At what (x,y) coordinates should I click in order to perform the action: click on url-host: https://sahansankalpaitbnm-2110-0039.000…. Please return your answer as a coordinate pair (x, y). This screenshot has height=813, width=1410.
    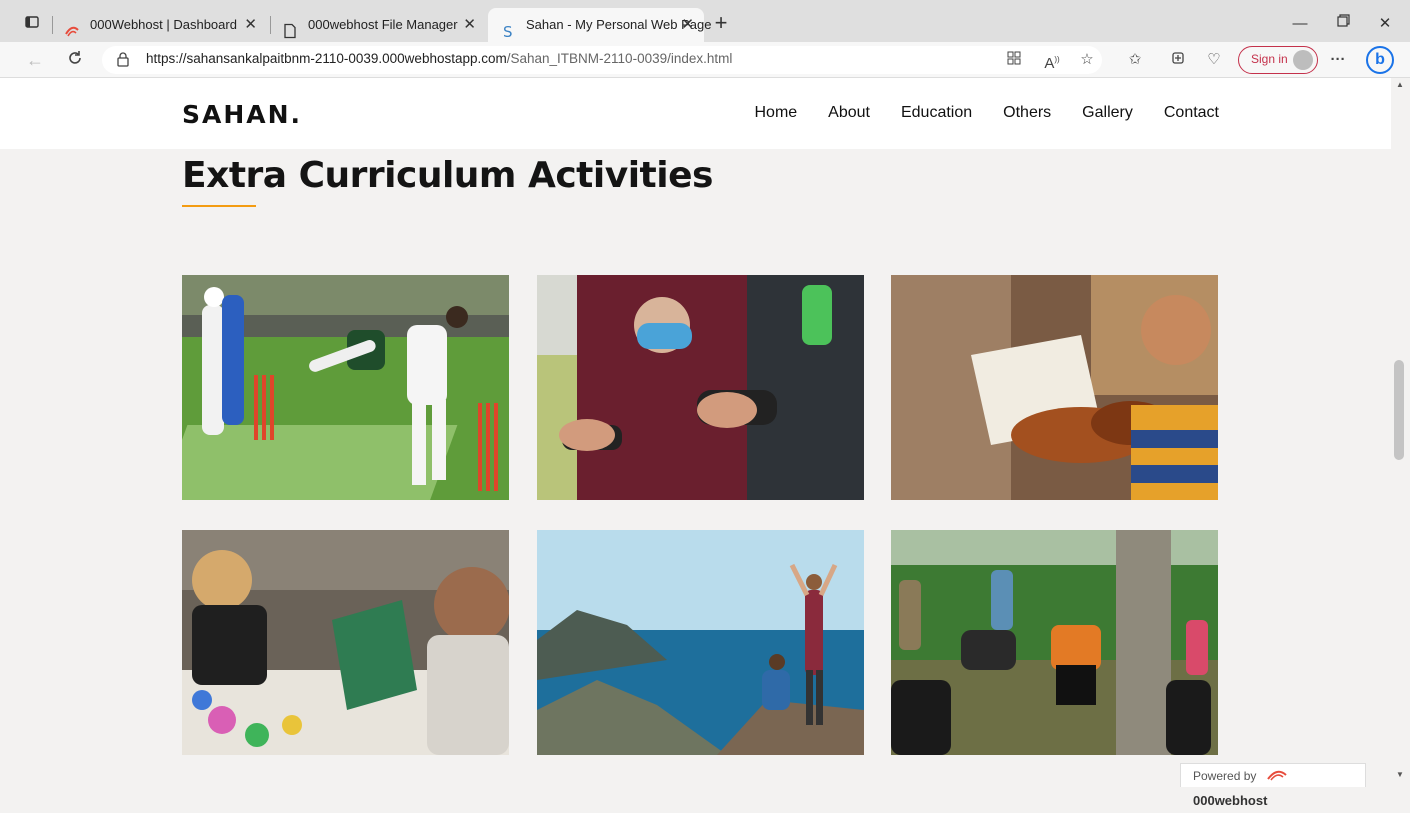
    Looking at the image, I should click on (326, 58).